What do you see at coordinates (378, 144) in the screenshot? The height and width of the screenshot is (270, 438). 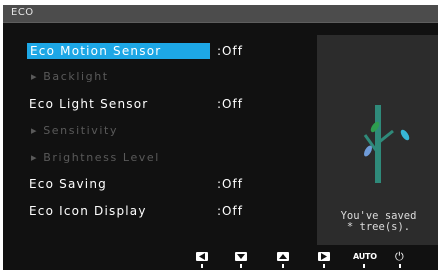 I see `tree-trunk` at bounding box center [378, 144].